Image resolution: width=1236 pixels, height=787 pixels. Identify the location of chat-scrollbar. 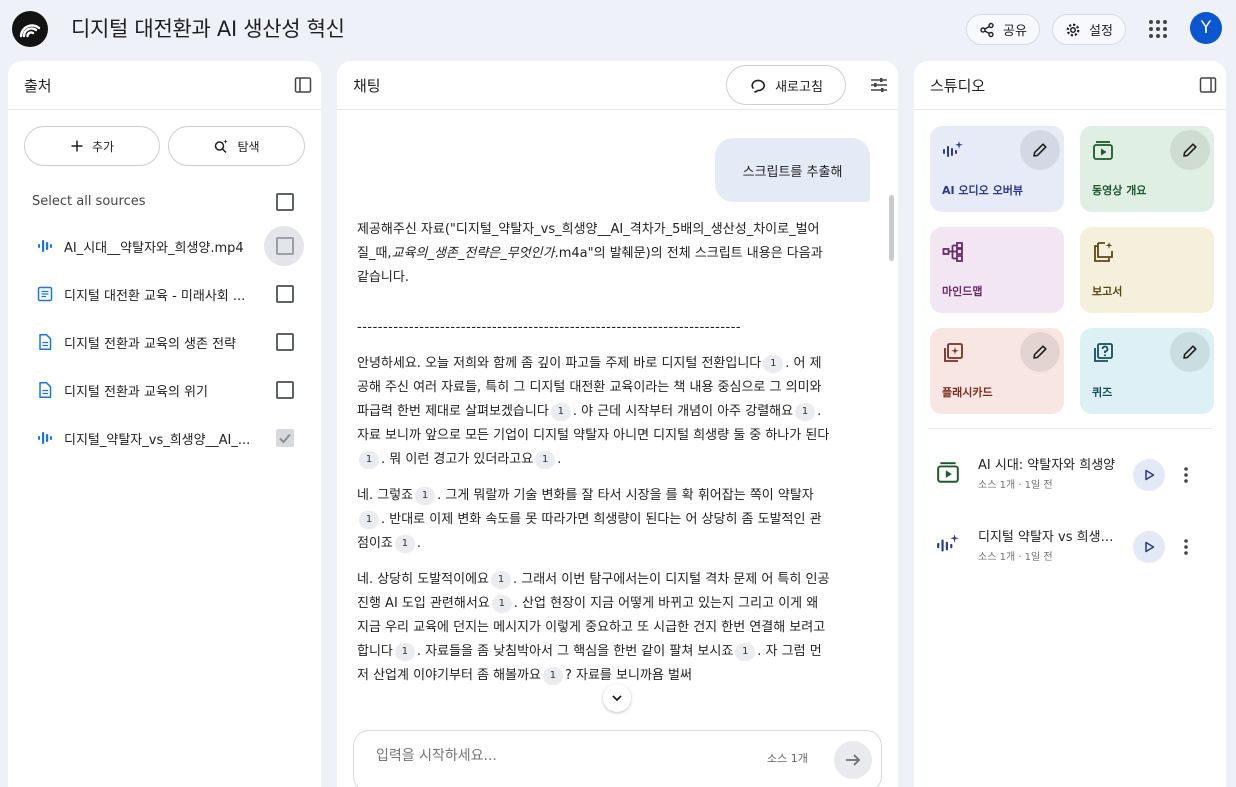
(891, 228).